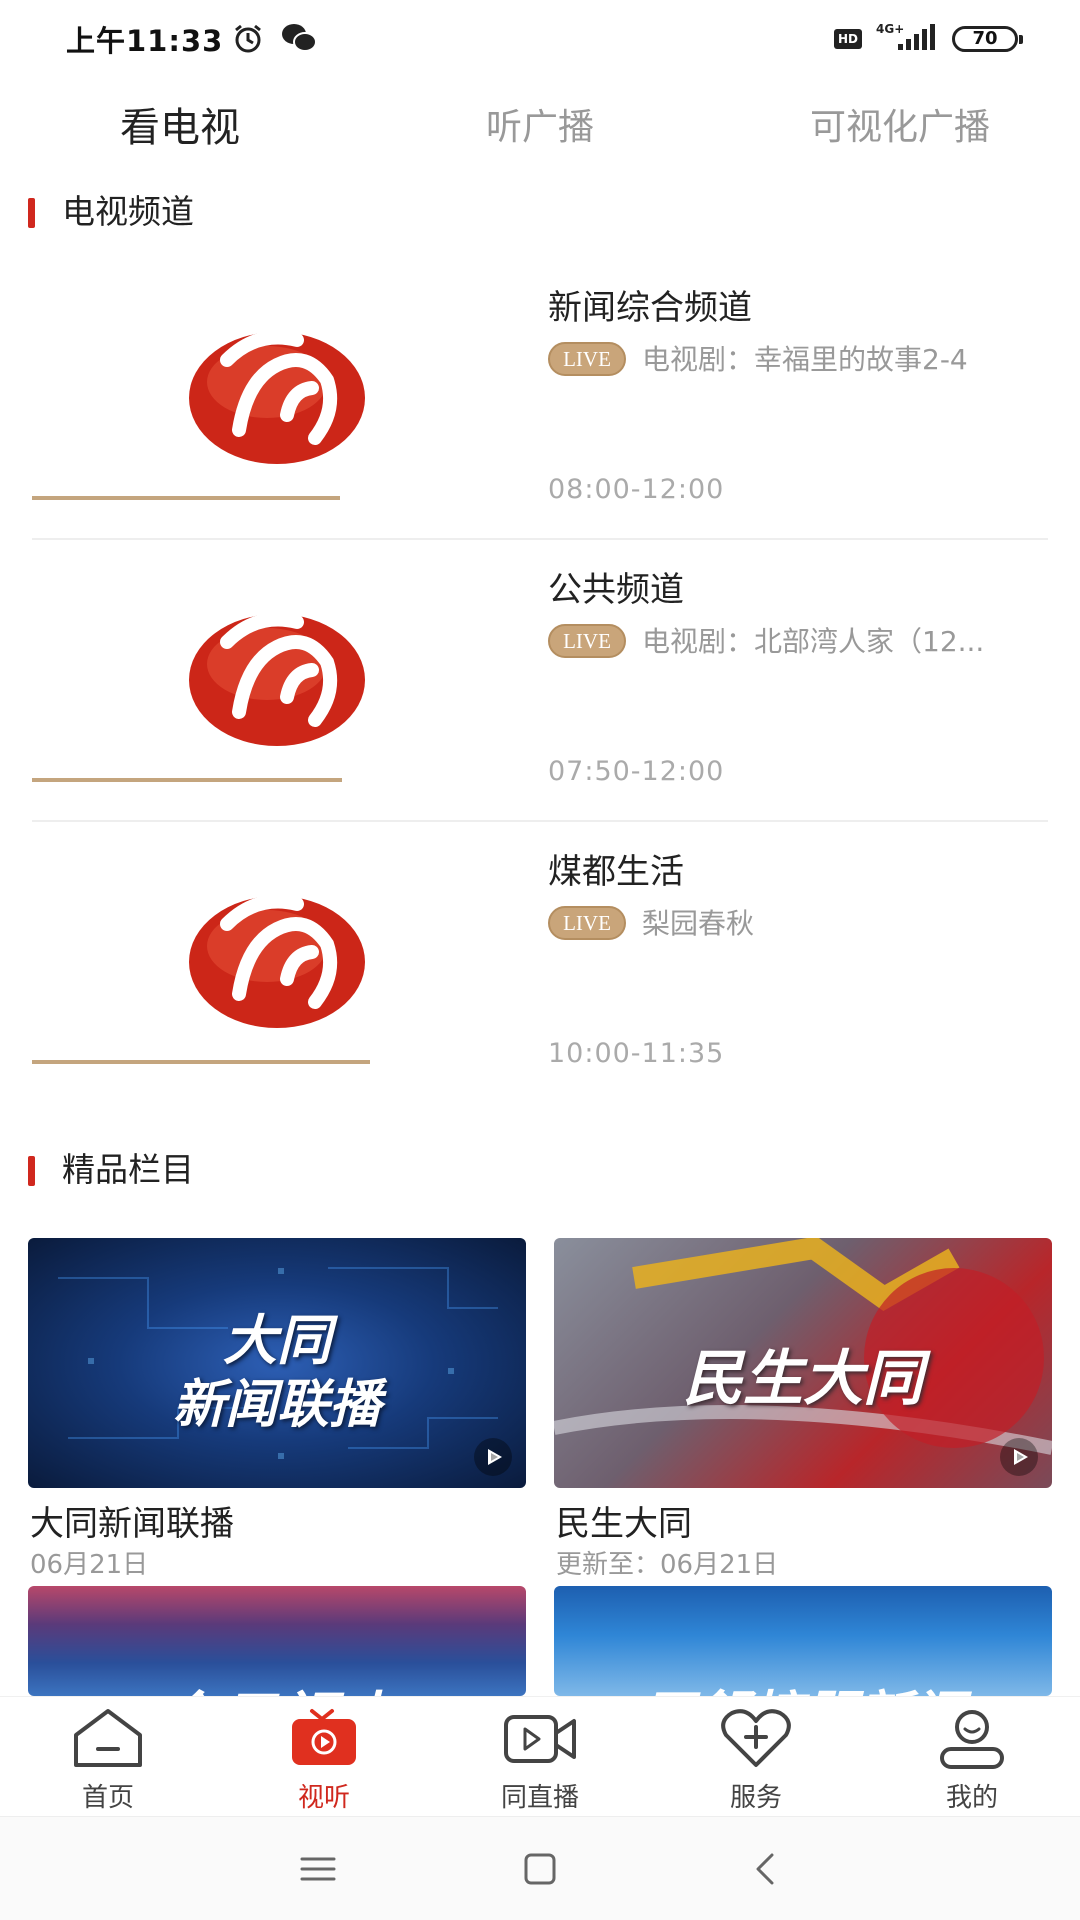 This screenshot has width=1080, height=1920. I want to click on program-date: 更新至：06月21日, so click(667, 1565).